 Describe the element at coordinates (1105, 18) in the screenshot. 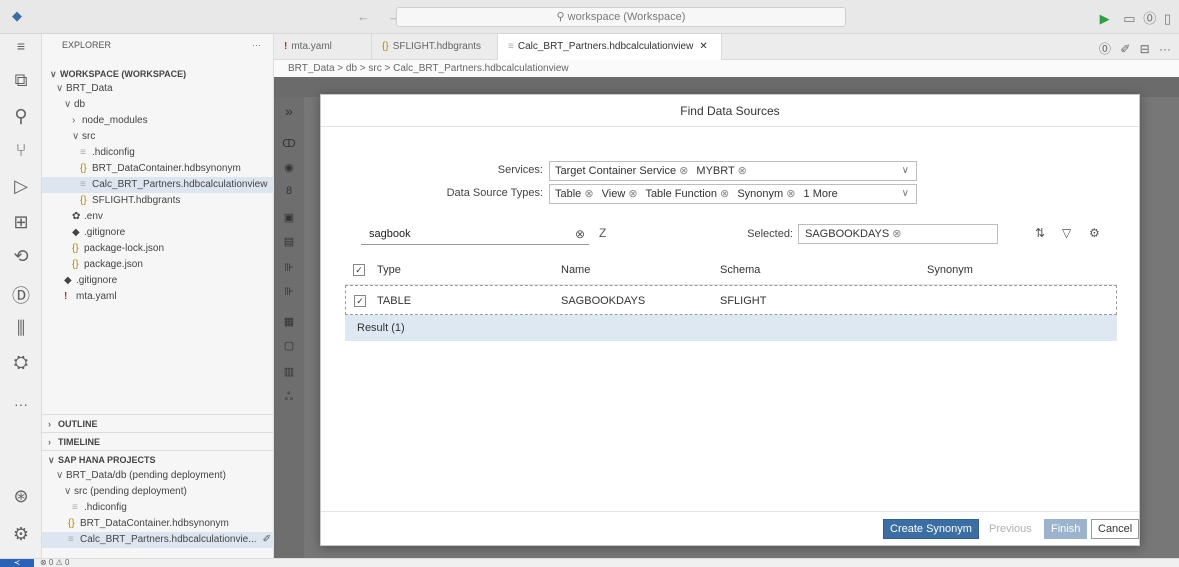

I see `run-icon: ▶` at that location.